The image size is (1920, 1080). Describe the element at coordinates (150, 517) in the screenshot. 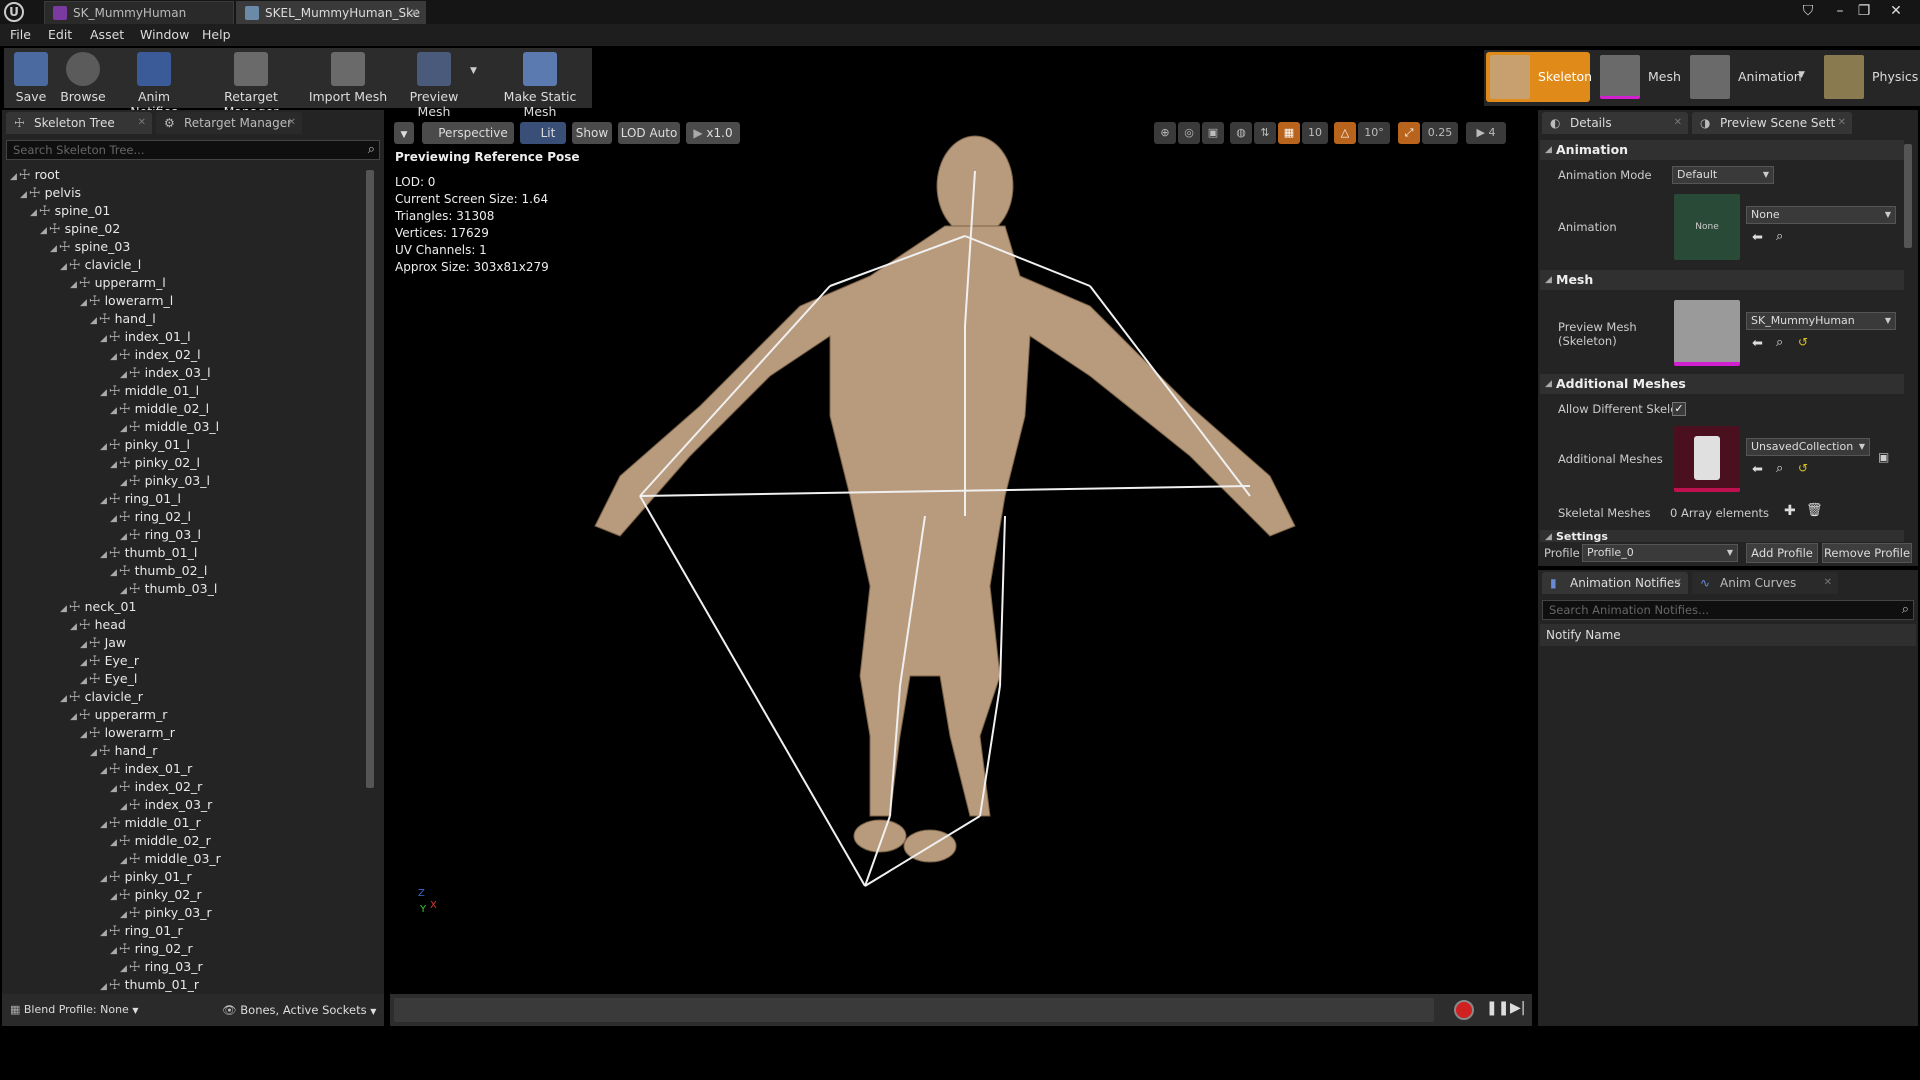

I see `tree-row: ◢ ☩ ring_02_l` at that location.